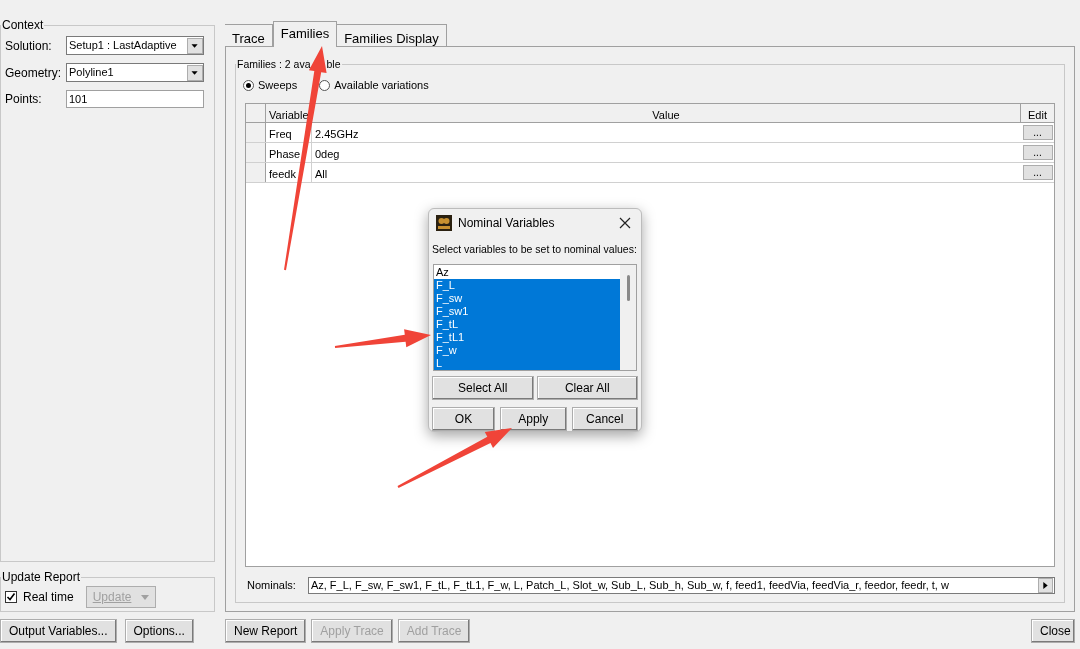 The height and width of the screenshot is (649, 1080). Describe the element at coordinates (681, 585) in the screenshot. I see `nominals-field: Az, F_L, F_sw, F_sw1, F_tL, F_tL1, F_w, L, Patch_L, Slot_w, Sub_L, Sub_h, Sub_w, f, feed1, feedVia, feedVia_r, feedor, feedr, t, w` at that location.